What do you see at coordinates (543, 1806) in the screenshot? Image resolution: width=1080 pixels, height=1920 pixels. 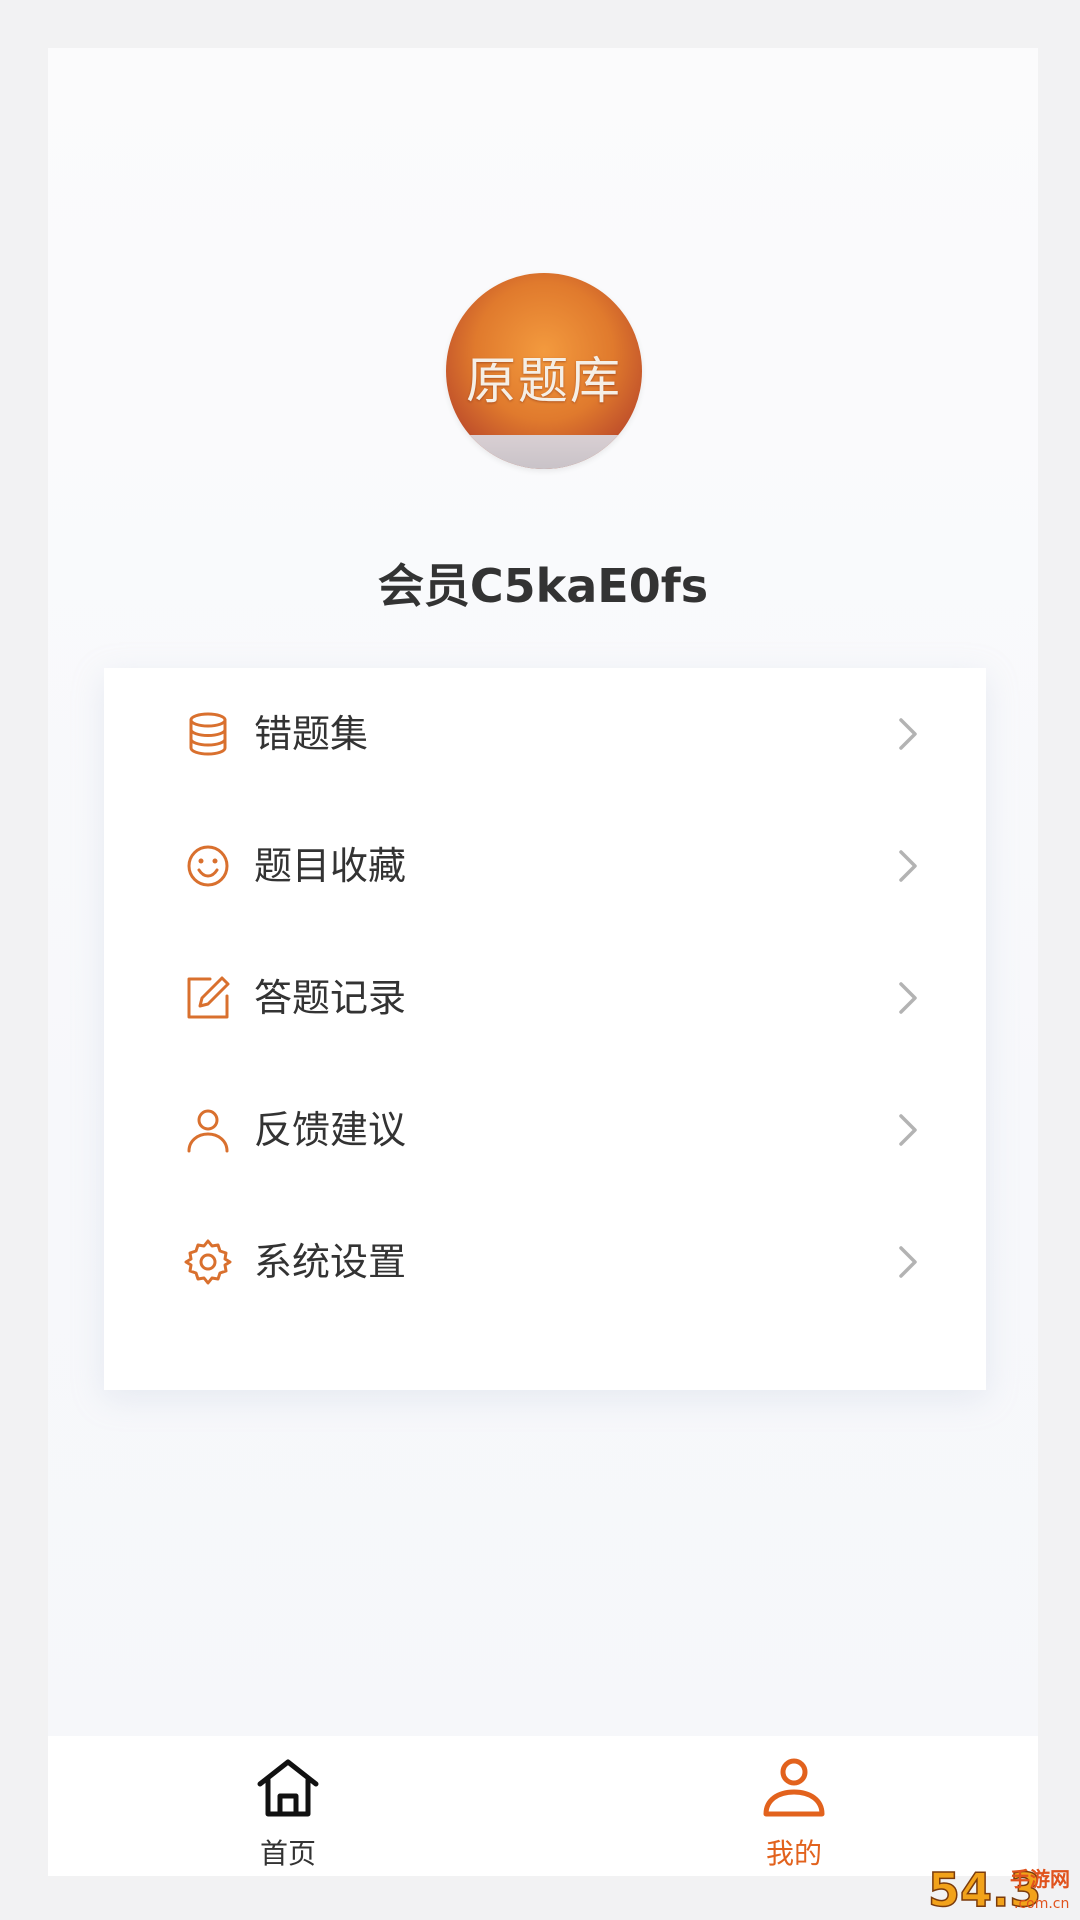 I see `bottom-tab-bar: 首页 我的` at bounding box center [543, 1806].